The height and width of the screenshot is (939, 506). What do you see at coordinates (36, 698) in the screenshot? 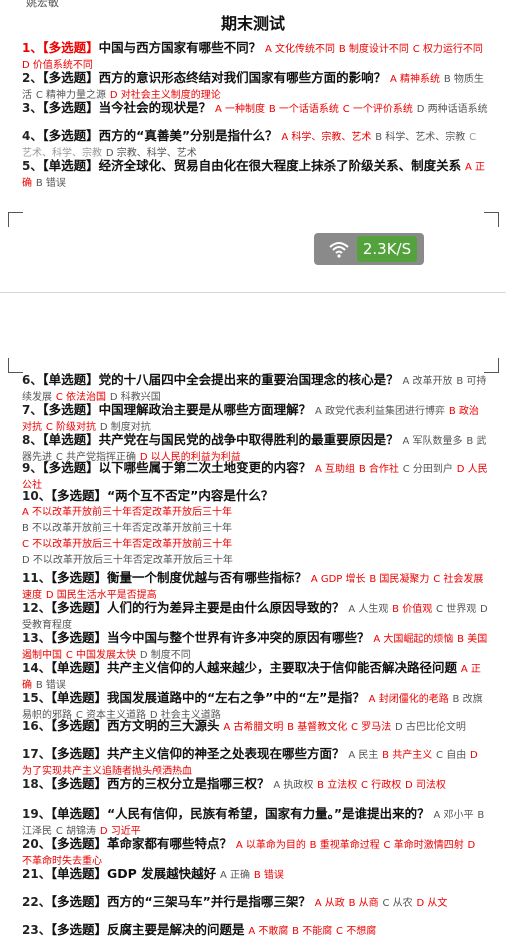
I see `question-number: 15、` at bounding box center [36, 698].